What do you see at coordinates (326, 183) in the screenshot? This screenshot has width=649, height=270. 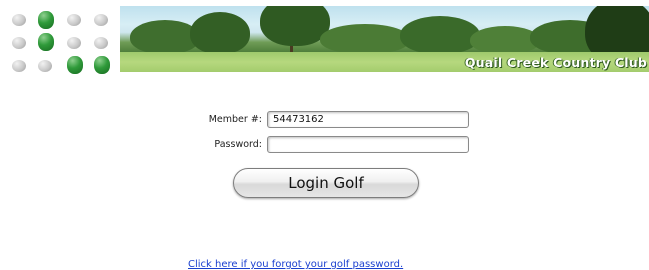 I see `login-golf-button: Login Golf` at bounding box center [326, 183].